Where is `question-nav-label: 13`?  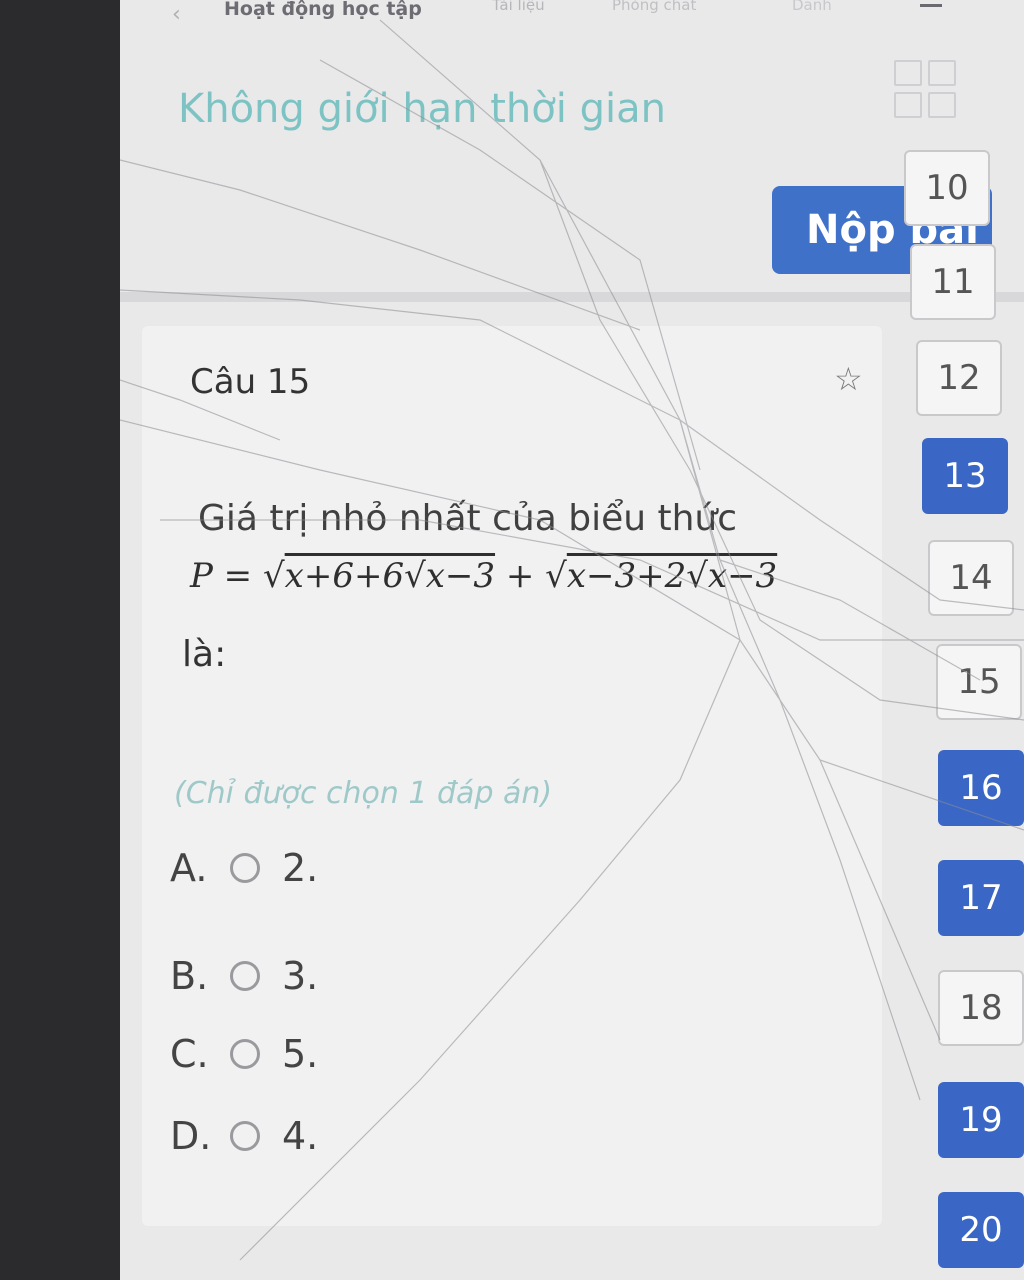 question-nav-label: 13 is located at coordinates (965, 476).